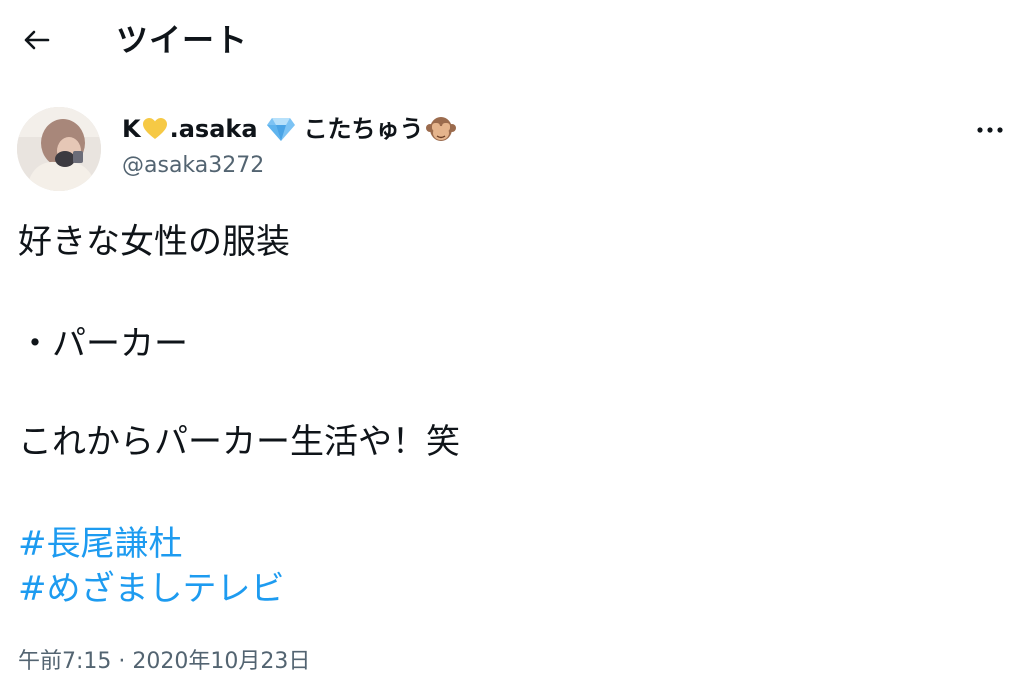 This screenshot has height=700, width=1024. Describe the element at coordinates (440, 129) in the screenshot. I see `see-no-evil-monkey-icon` at that location.